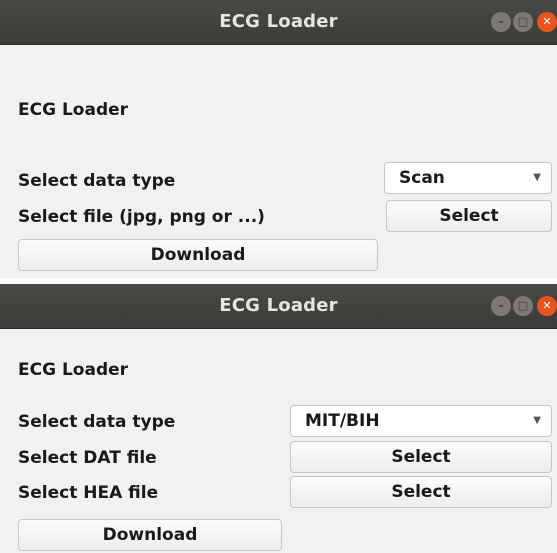  I want to click on select-file-button: Select, so click(469, 216).